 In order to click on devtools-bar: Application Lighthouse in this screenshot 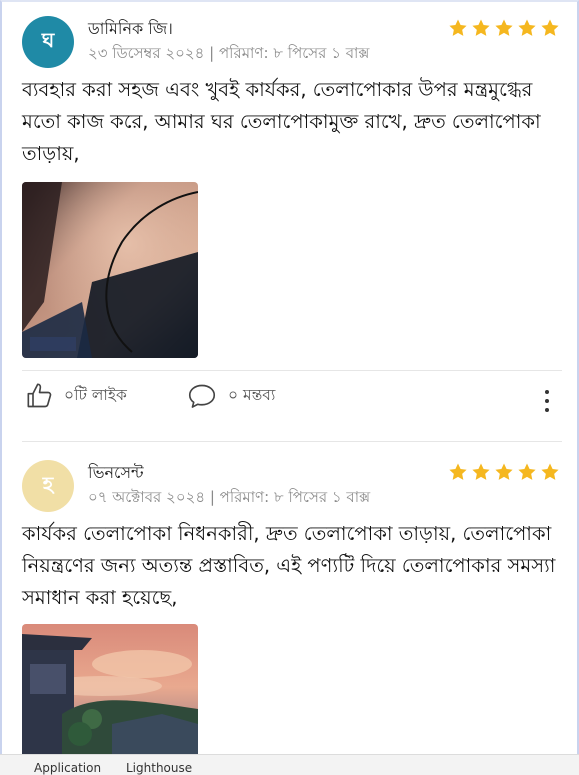, I will do `click(289, 764)`.